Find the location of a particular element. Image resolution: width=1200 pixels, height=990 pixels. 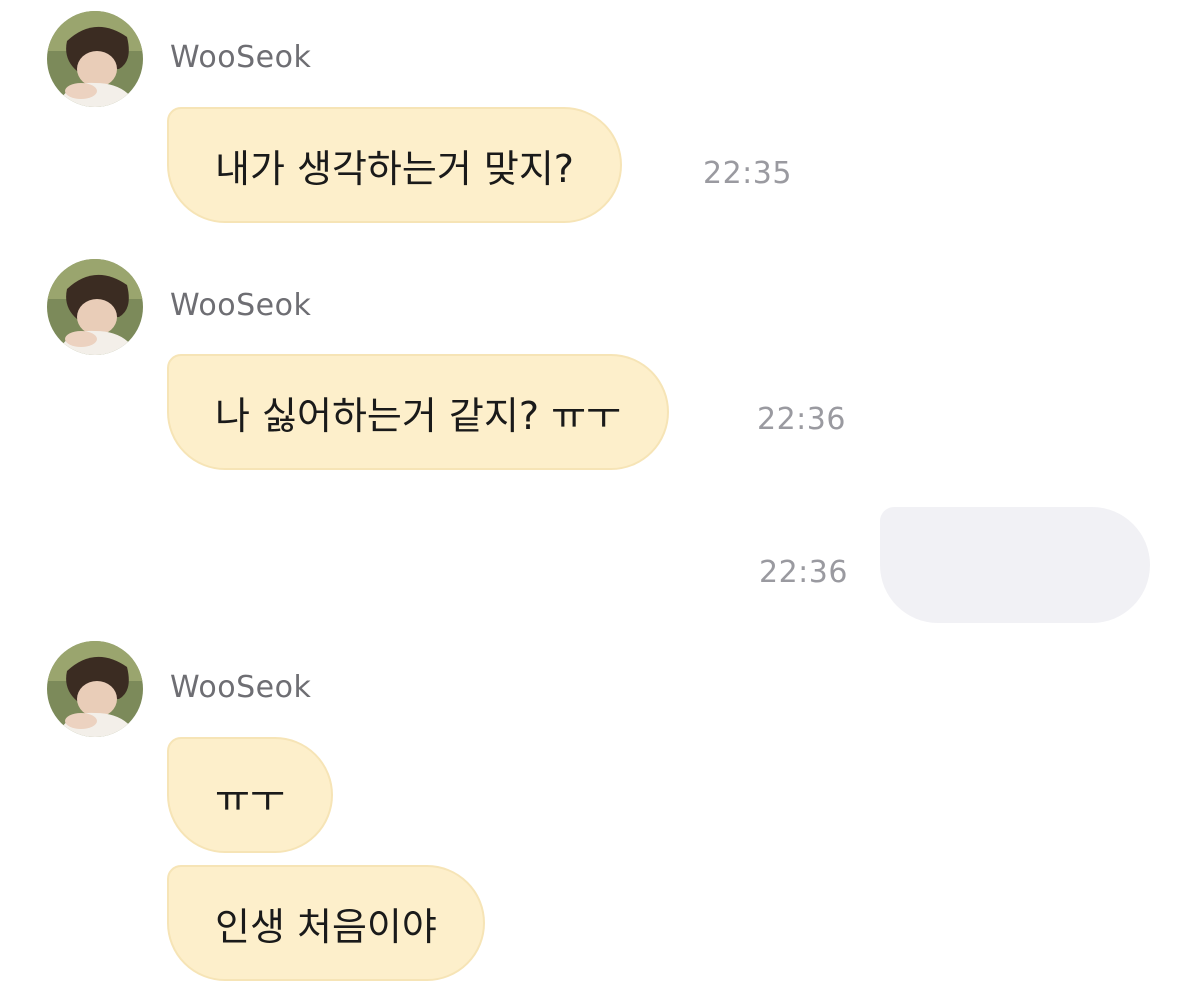

message-bubble: 인생 처음이야 is located at coordinates (326, 923).